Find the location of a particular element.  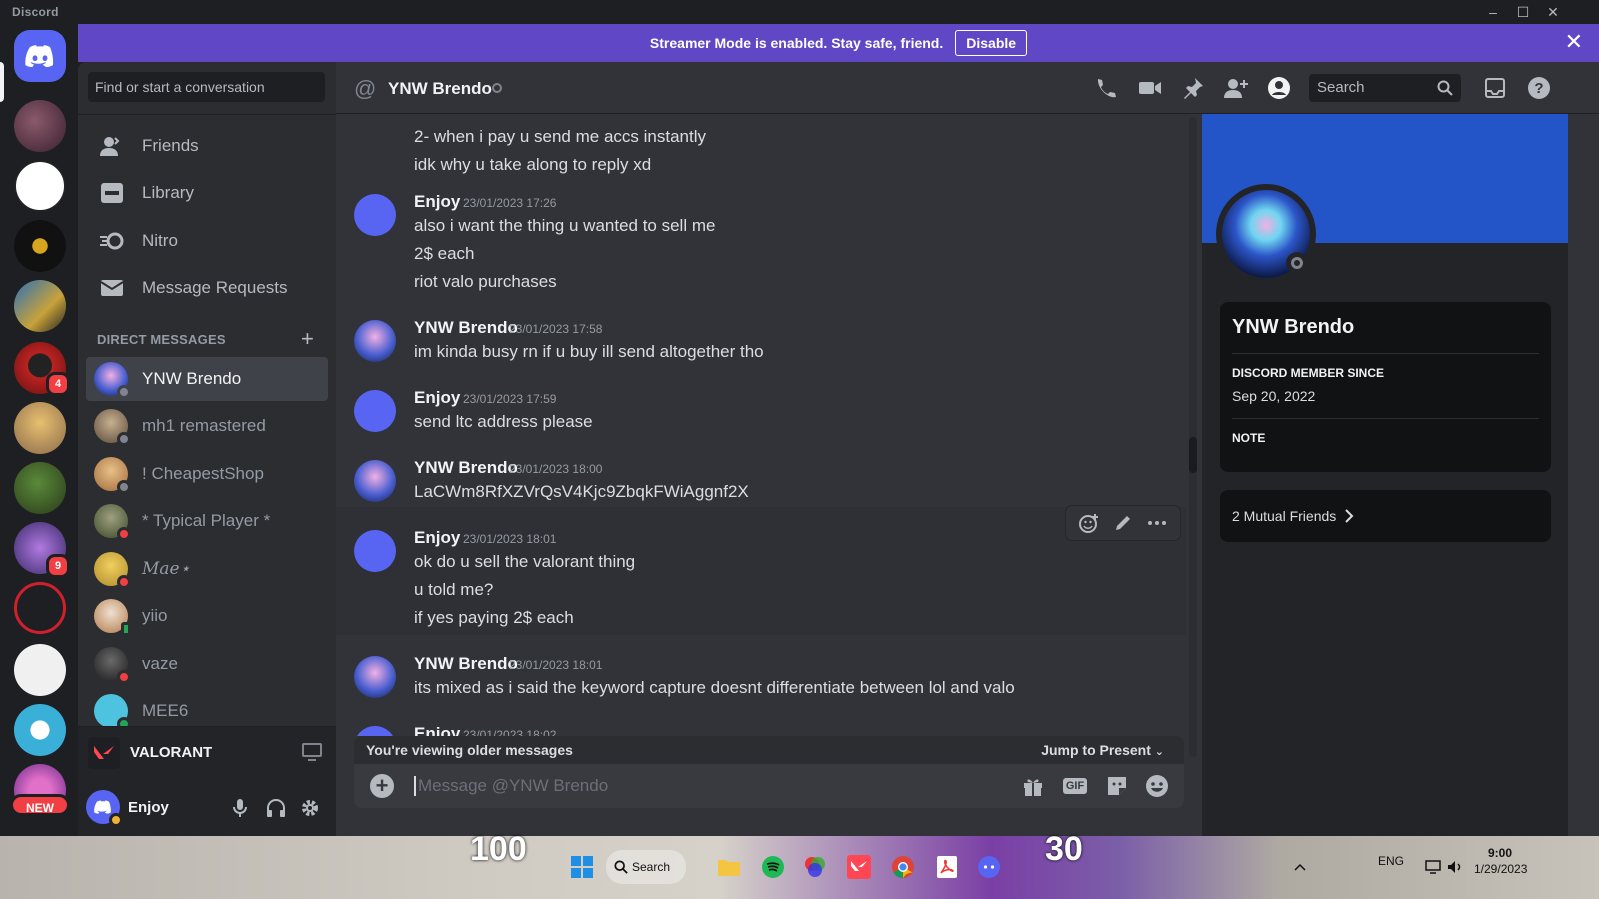

emoji-icon is located at coordinates (1157, 786).